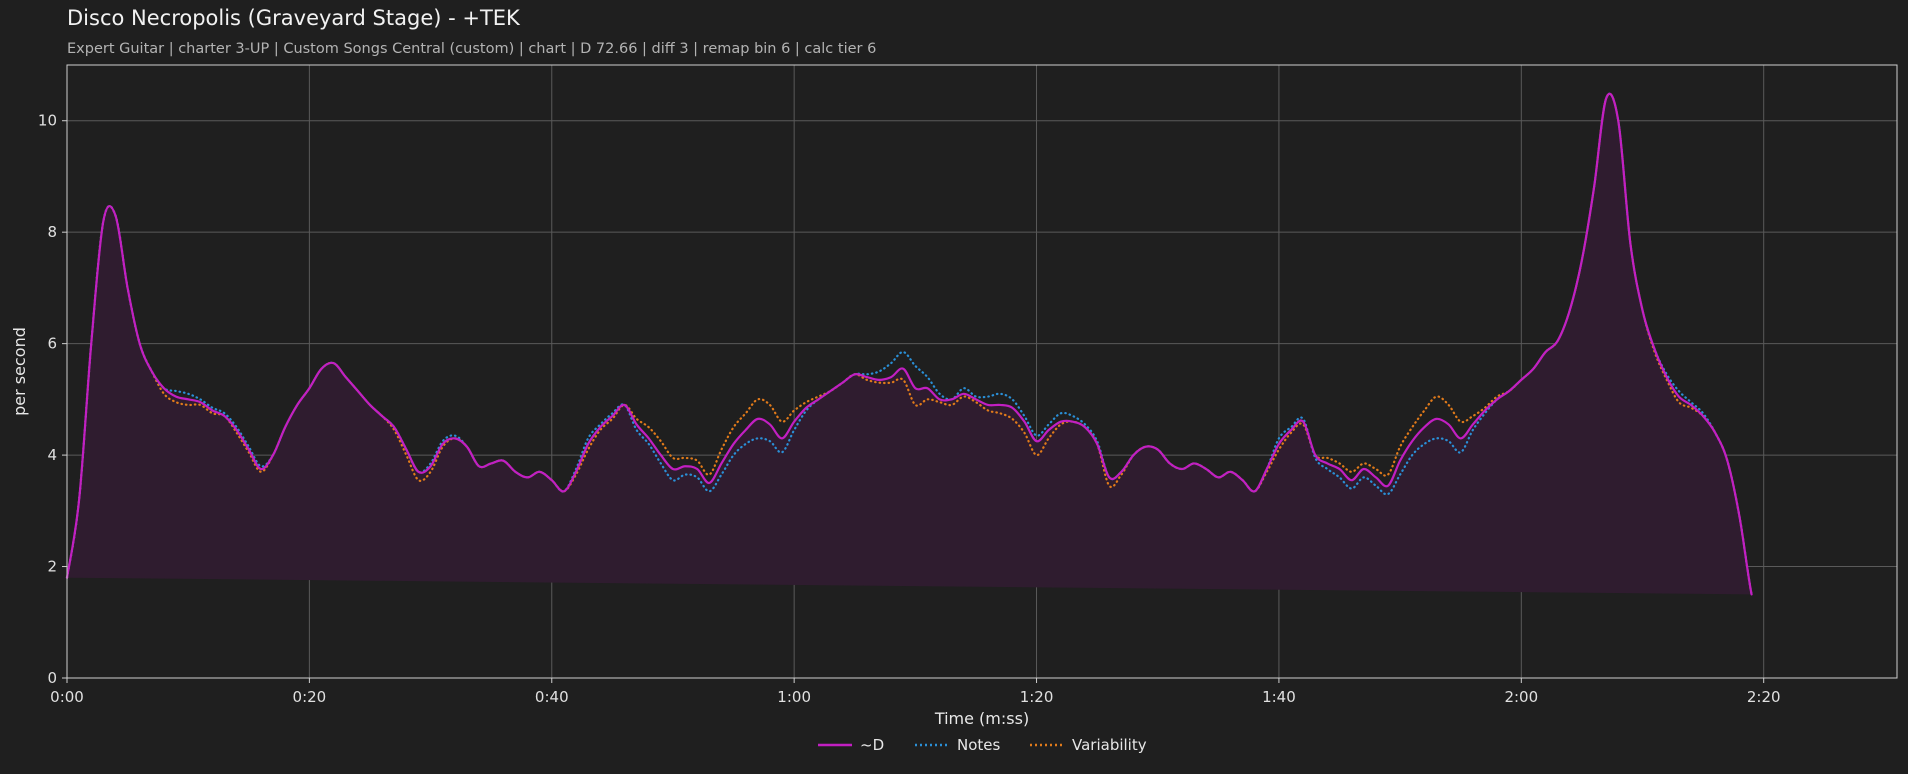 The width and height of the screenshot is (1908, 774). I want to click on chart-legend: ~D Notes Variability, so click(954, 748).